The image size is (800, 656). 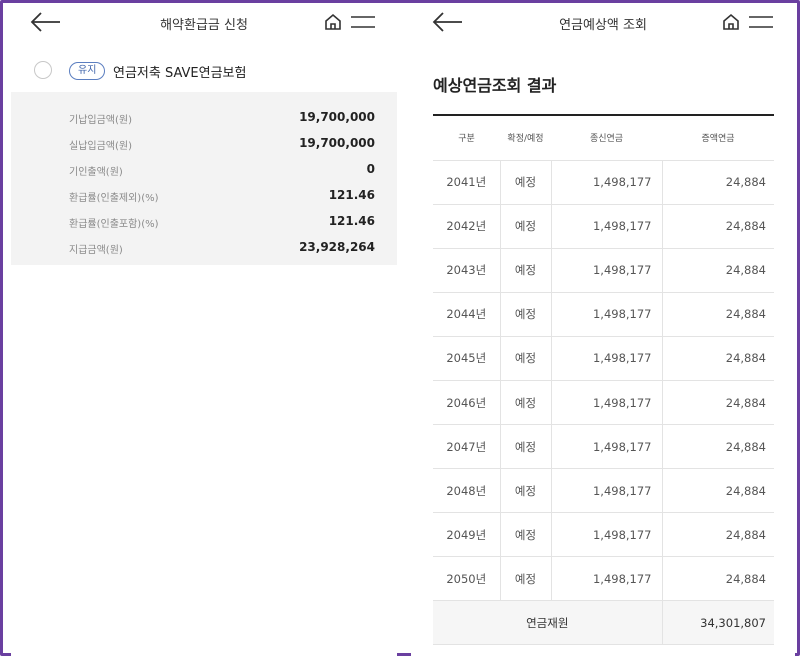 What do you see at coordinates (180, 73) in the screenshot?
I see `product-name: 연금저축 SAVE연금보험` at bounding box center [180, 73].